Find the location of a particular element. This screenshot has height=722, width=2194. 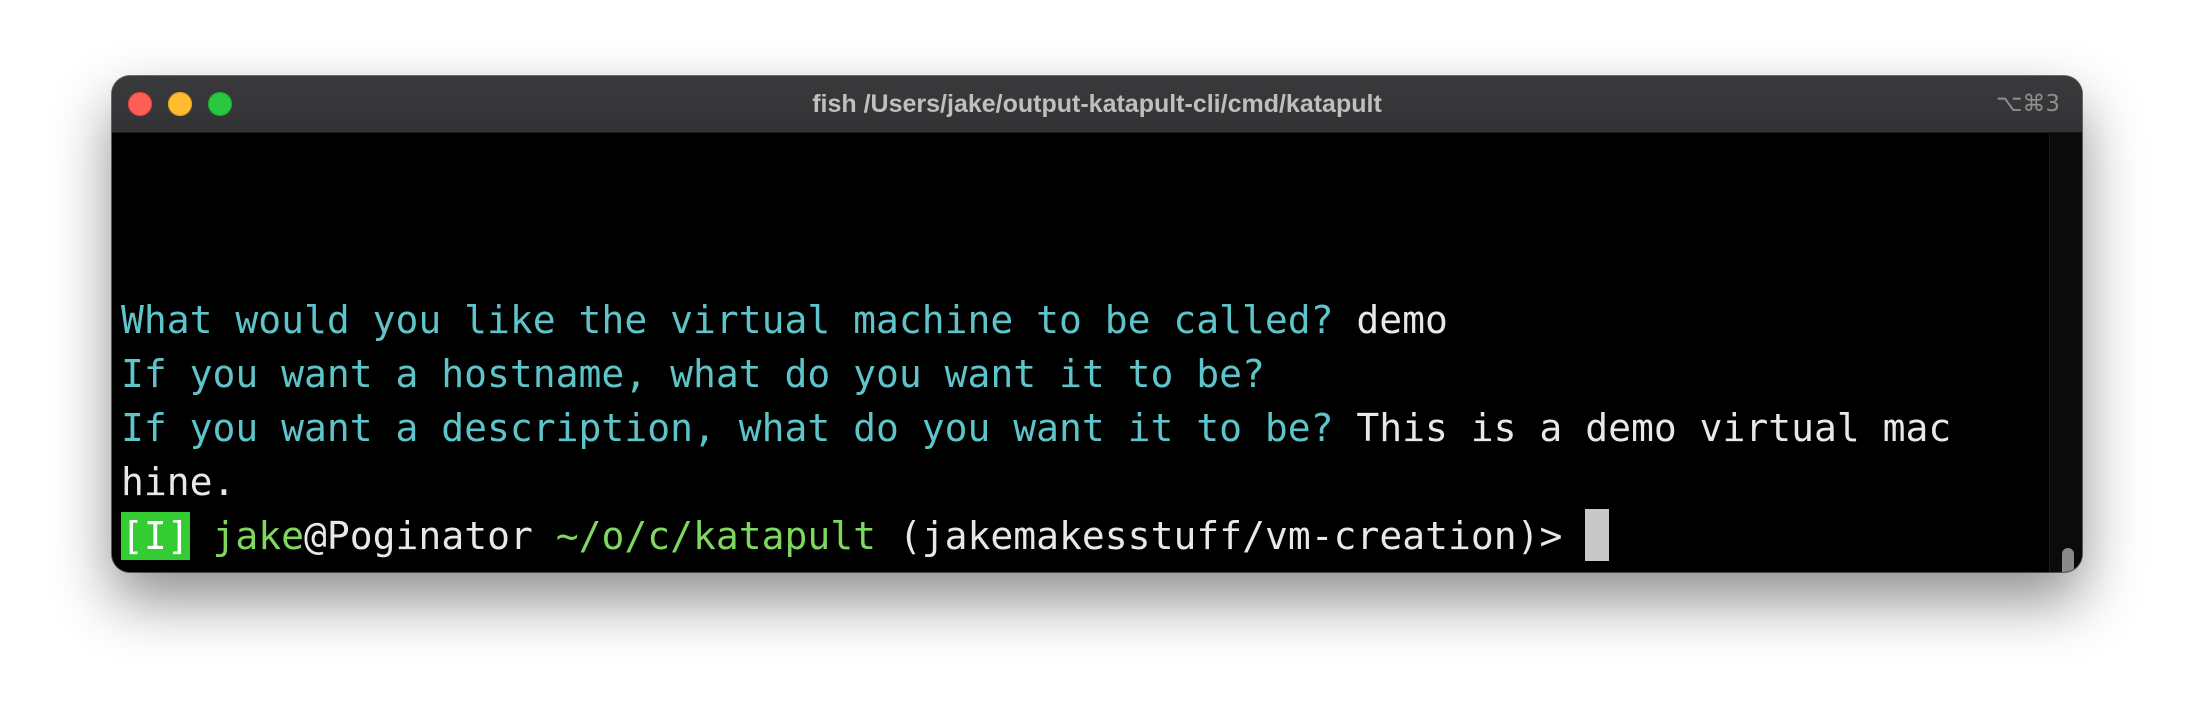

prompt-host: @Poginator is located at coordinates (418, 536).